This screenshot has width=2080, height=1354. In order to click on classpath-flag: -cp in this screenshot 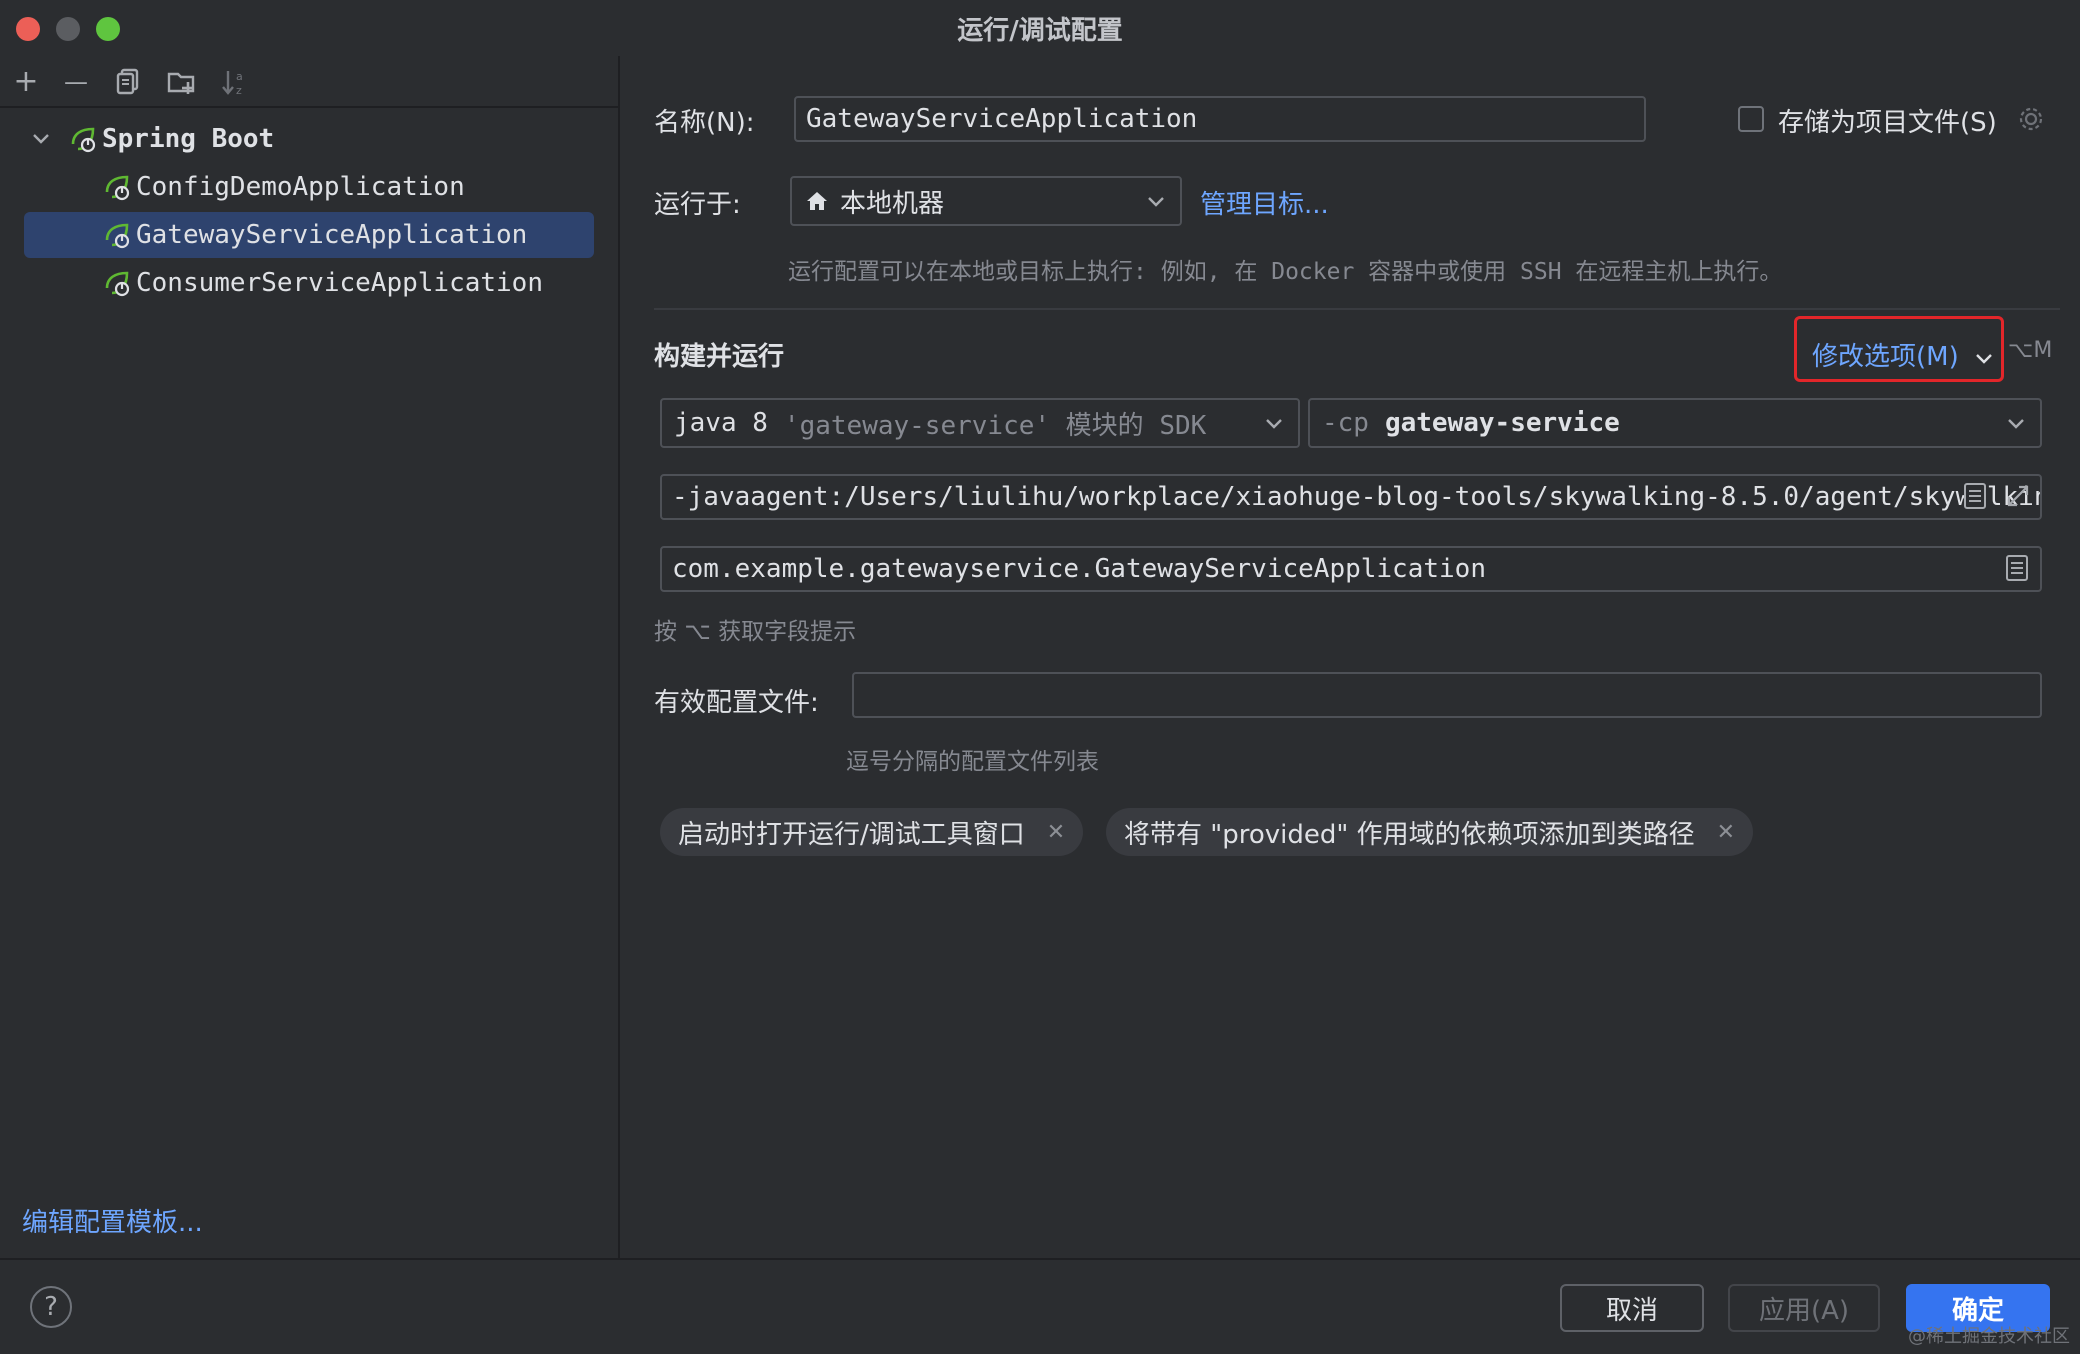, I will do `click(1345, 423)`.